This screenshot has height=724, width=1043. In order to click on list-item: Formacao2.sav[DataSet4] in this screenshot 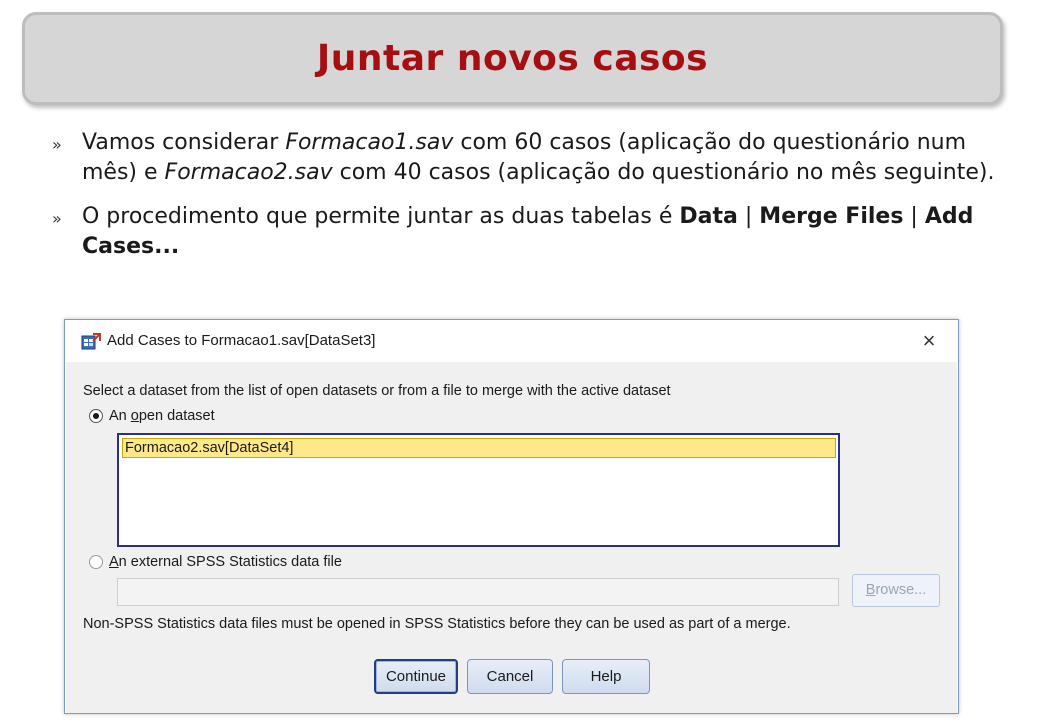, I will do `click(479, 448)`.